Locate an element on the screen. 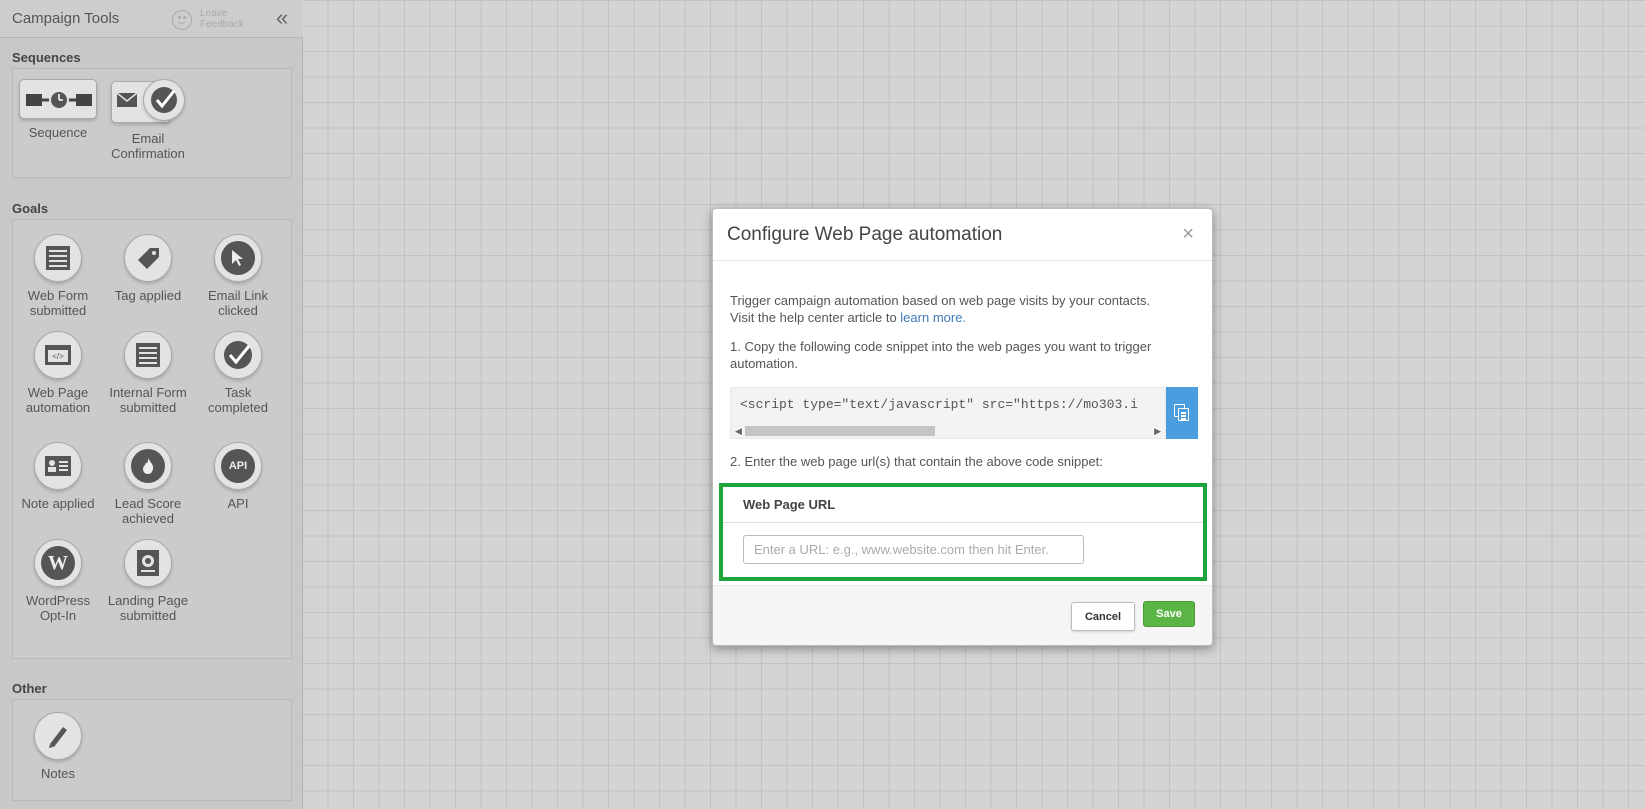  close-icon: × is located at coordinates (1188, 234).